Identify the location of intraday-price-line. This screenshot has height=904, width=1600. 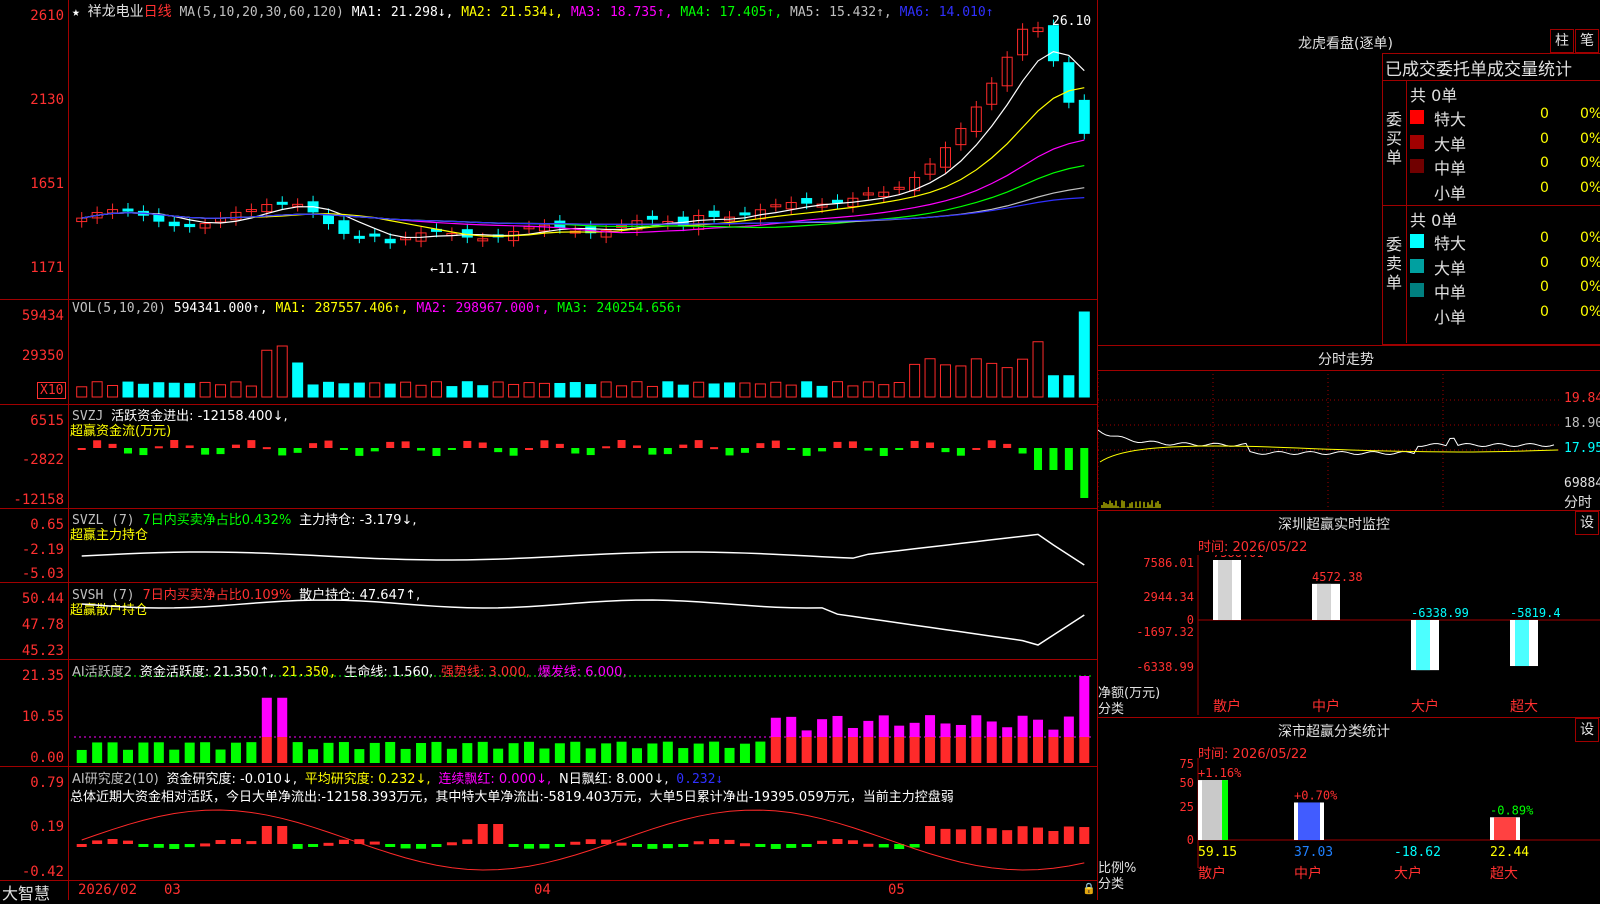
(1326, 442).